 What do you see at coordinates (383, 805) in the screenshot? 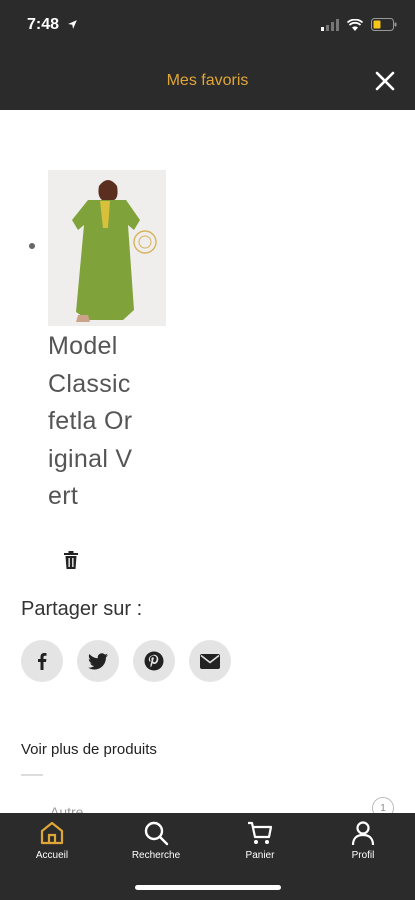
I see `more-products-item-count: 1` at bounding box center [383, 805].